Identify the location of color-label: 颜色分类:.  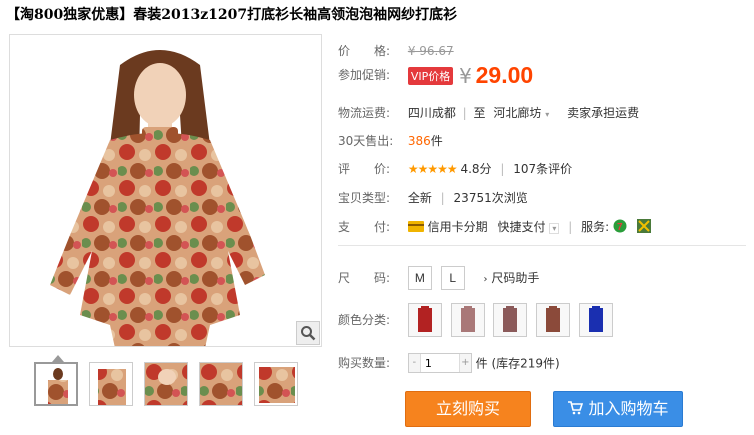
(364, 319).